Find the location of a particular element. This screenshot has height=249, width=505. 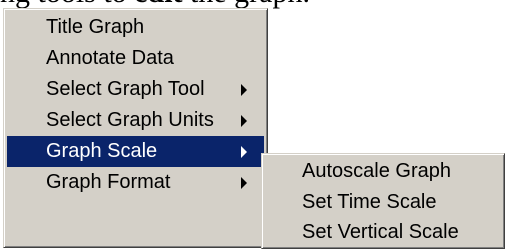

menu-item-label: Title Graph is located at coordinates (95, 27).